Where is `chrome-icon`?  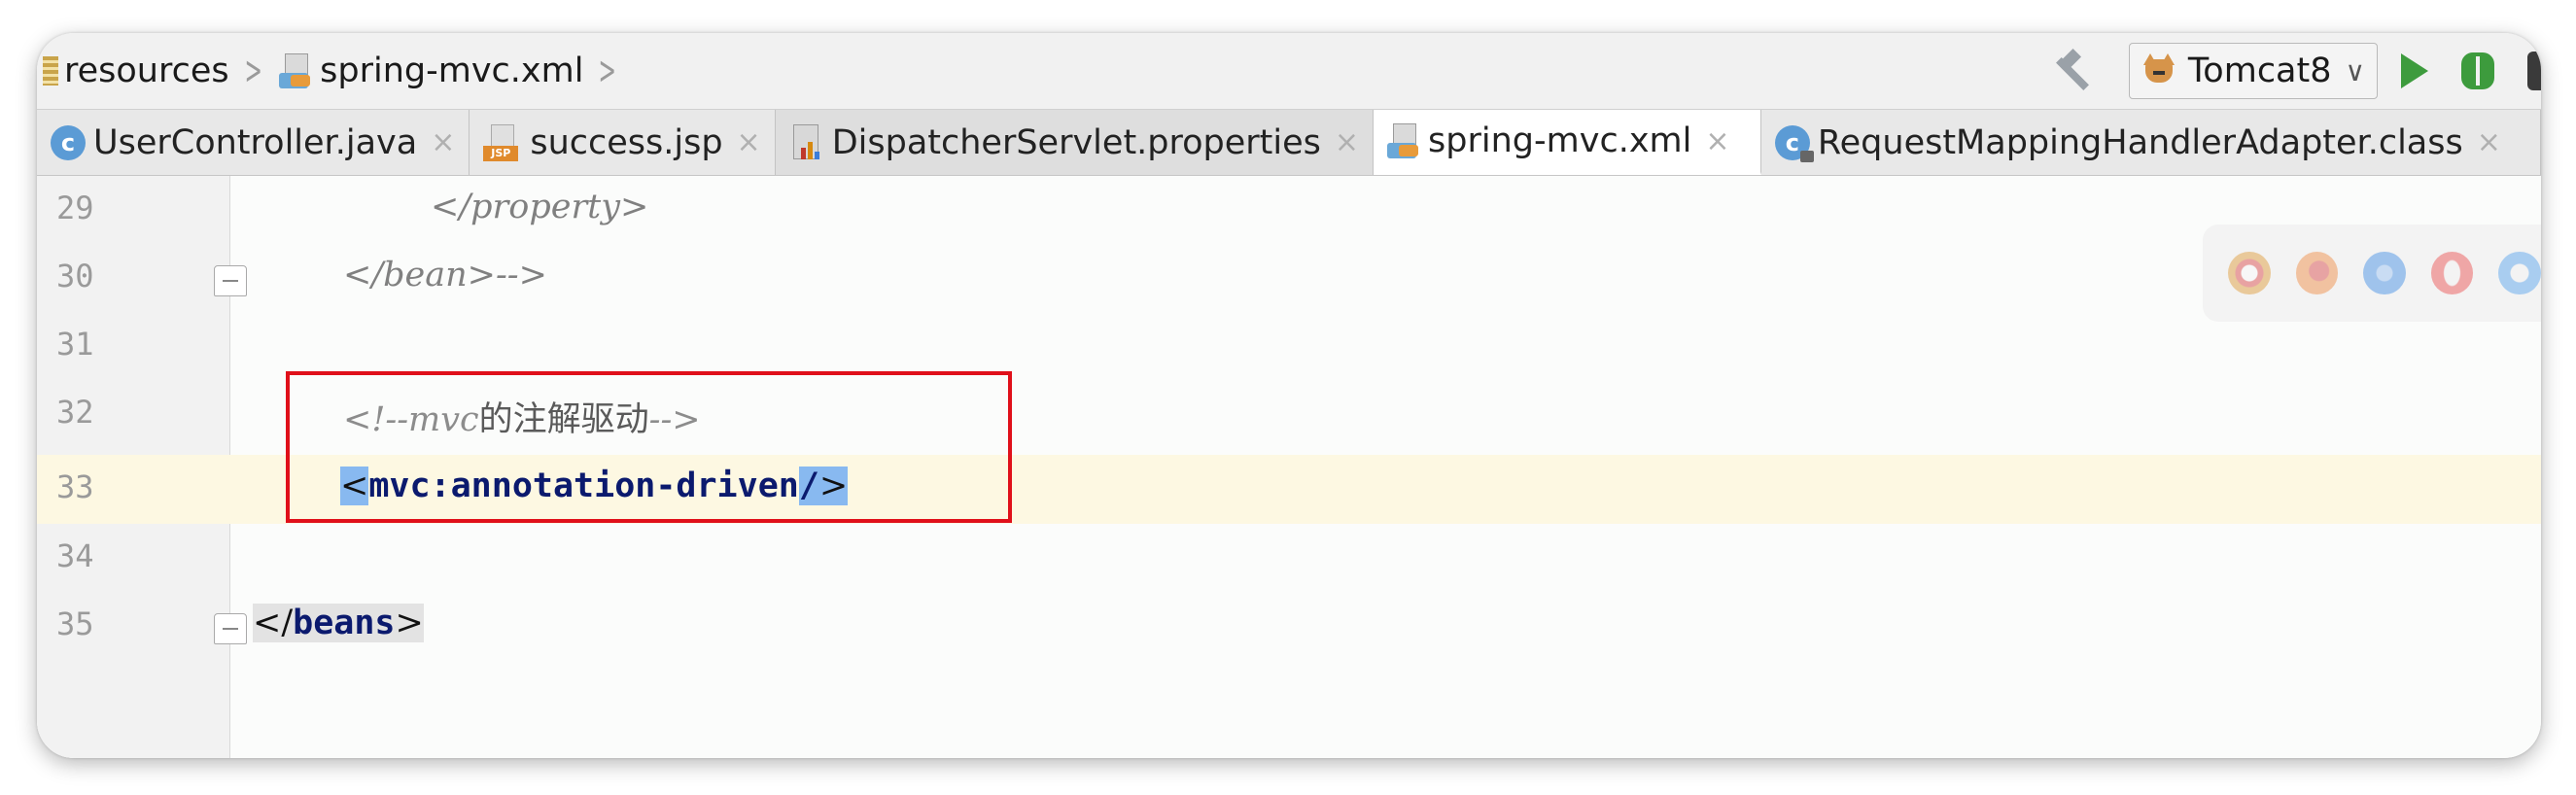
chrome-icon is located at coordinates (2249, 273).